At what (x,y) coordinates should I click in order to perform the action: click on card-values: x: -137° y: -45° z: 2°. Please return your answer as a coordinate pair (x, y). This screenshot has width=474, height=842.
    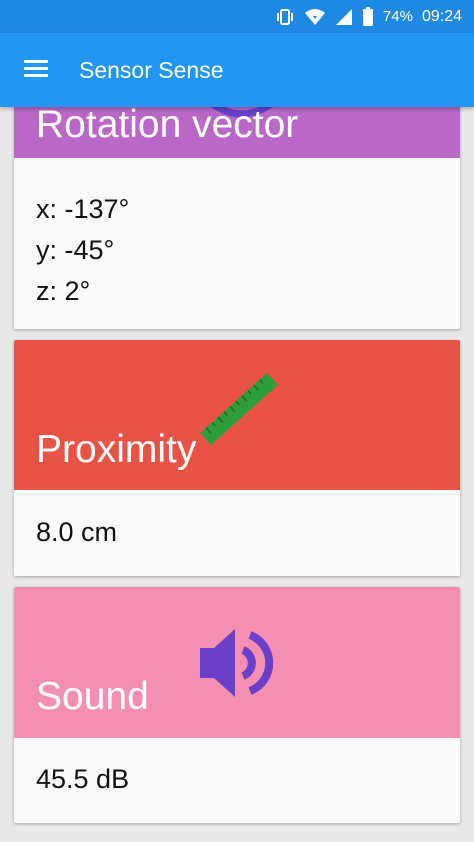
    Looking at the image, I should click on (82, 250).